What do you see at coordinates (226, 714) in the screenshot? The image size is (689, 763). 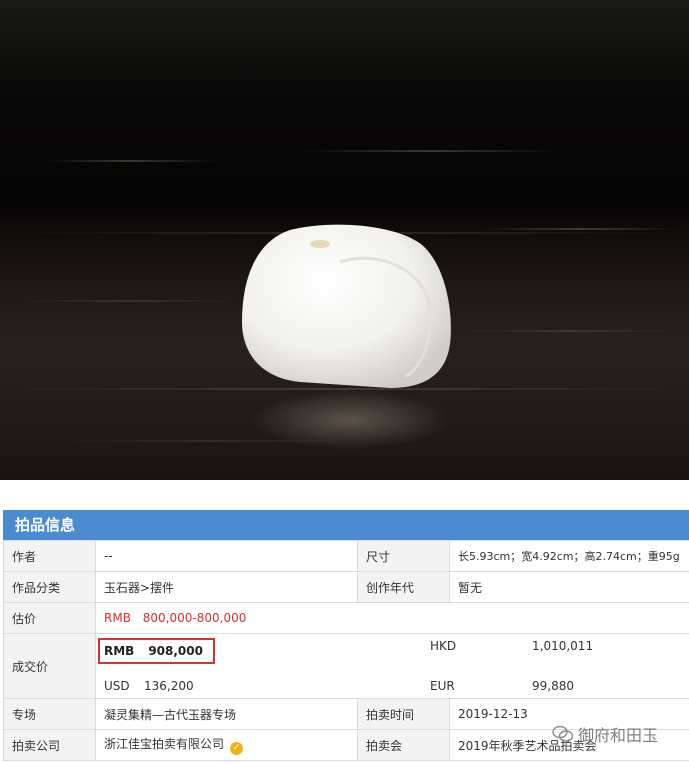 I see `special-value: 凝灵集精—古代玉器专场` at bounding box center [226, 714].